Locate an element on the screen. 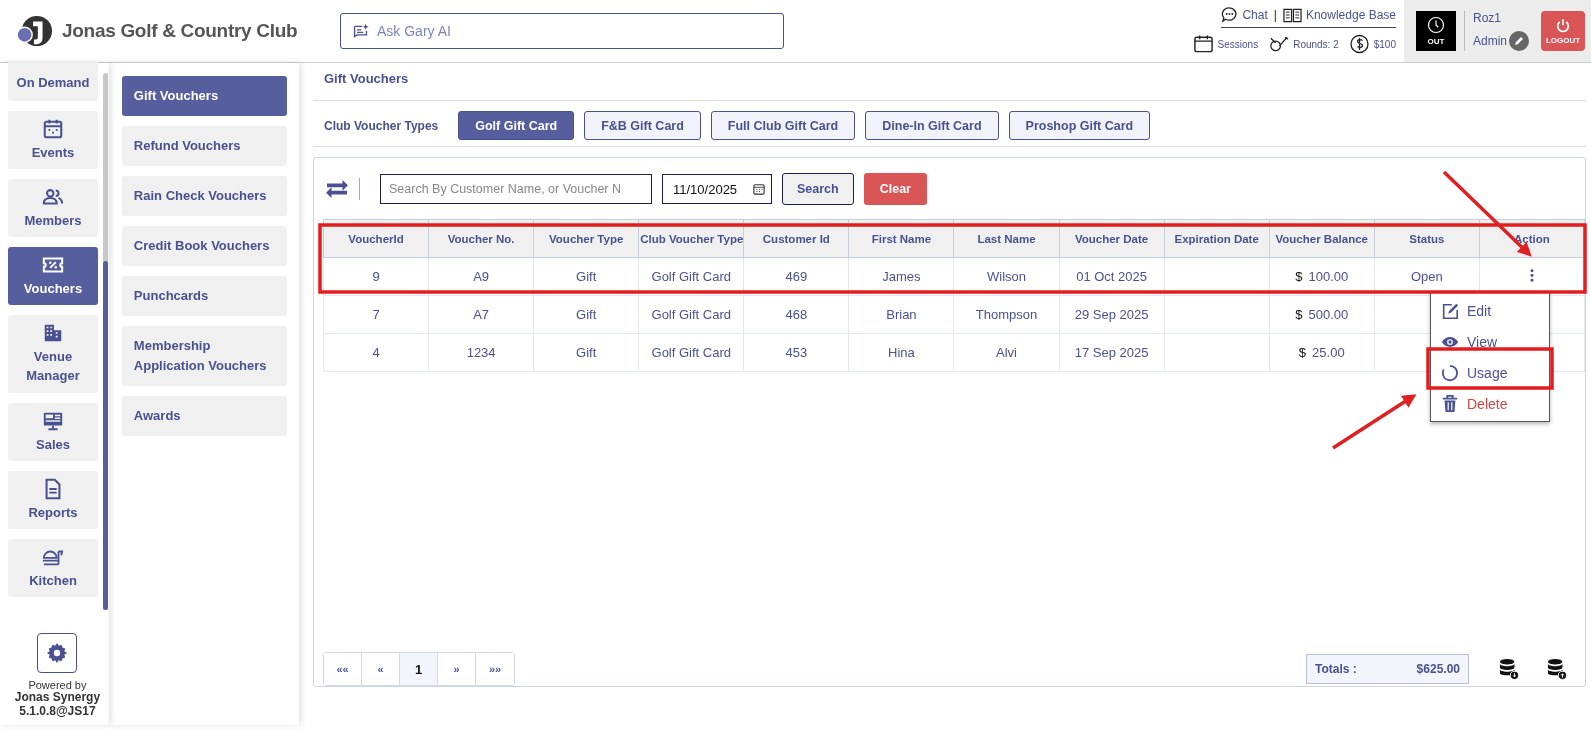 The width and height of the screenshot is (1591, 740). table-cell: 01 Oct 2025 is located at coordinates (1112, 276).